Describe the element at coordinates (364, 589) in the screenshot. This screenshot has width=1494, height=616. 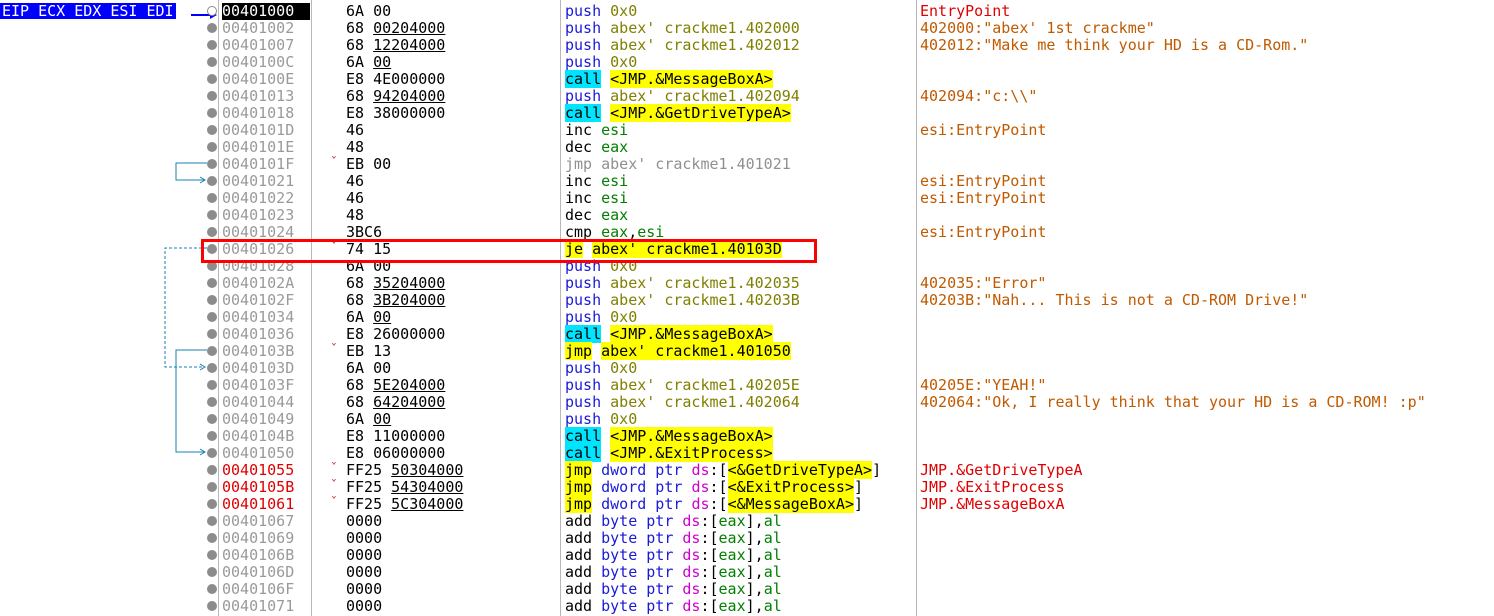
I see `opcode-bytes: 0000` at that location.